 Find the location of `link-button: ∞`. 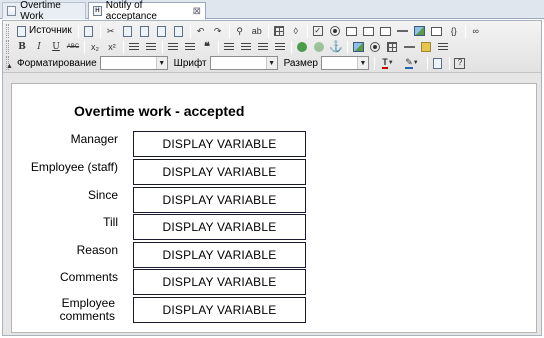

link-button: ∞ is located at coordinates (476, 31).